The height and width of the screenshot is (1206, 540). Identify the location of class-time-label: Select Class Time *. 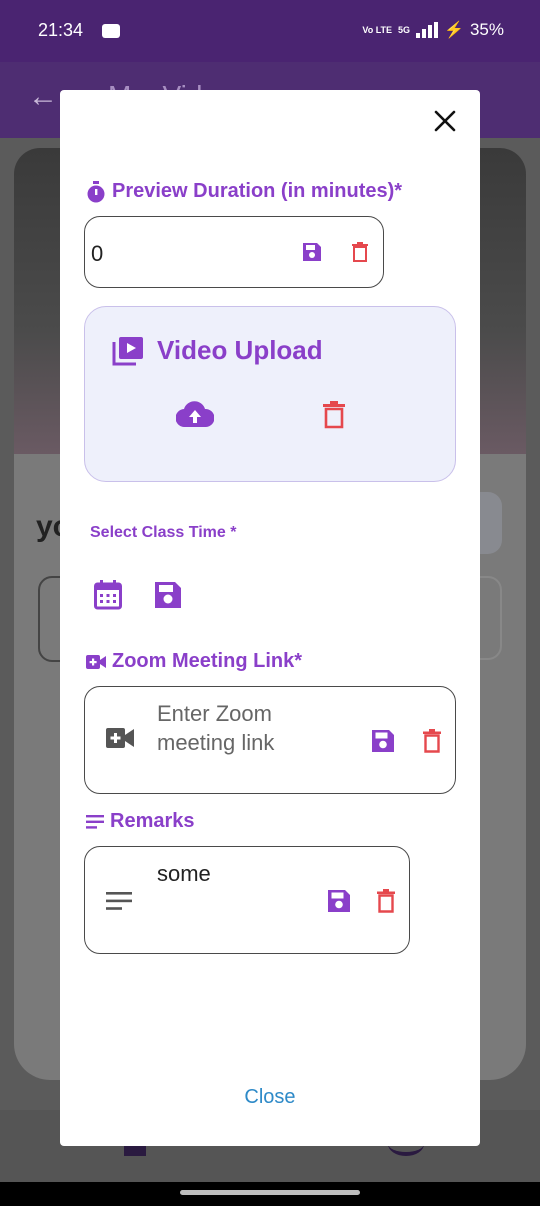
(163, 533).